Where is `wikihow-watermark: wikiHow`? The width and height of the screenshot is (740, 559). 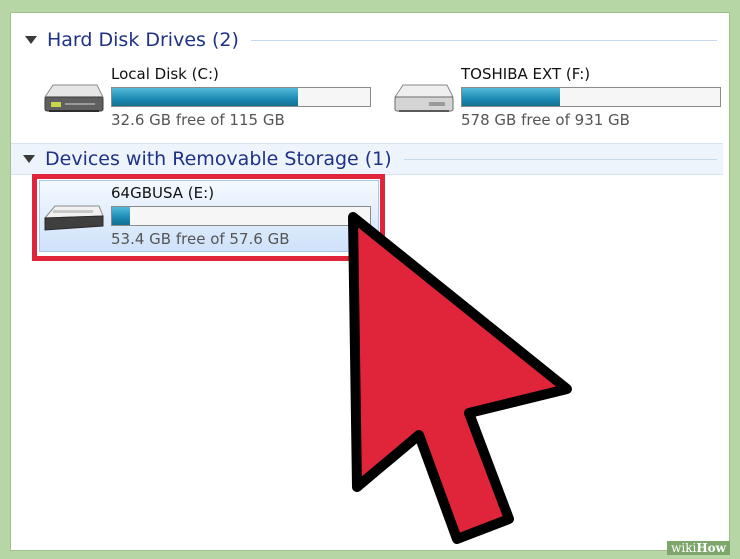 wikihow-watermark: wikiHow is located at coordinates (698, 548).